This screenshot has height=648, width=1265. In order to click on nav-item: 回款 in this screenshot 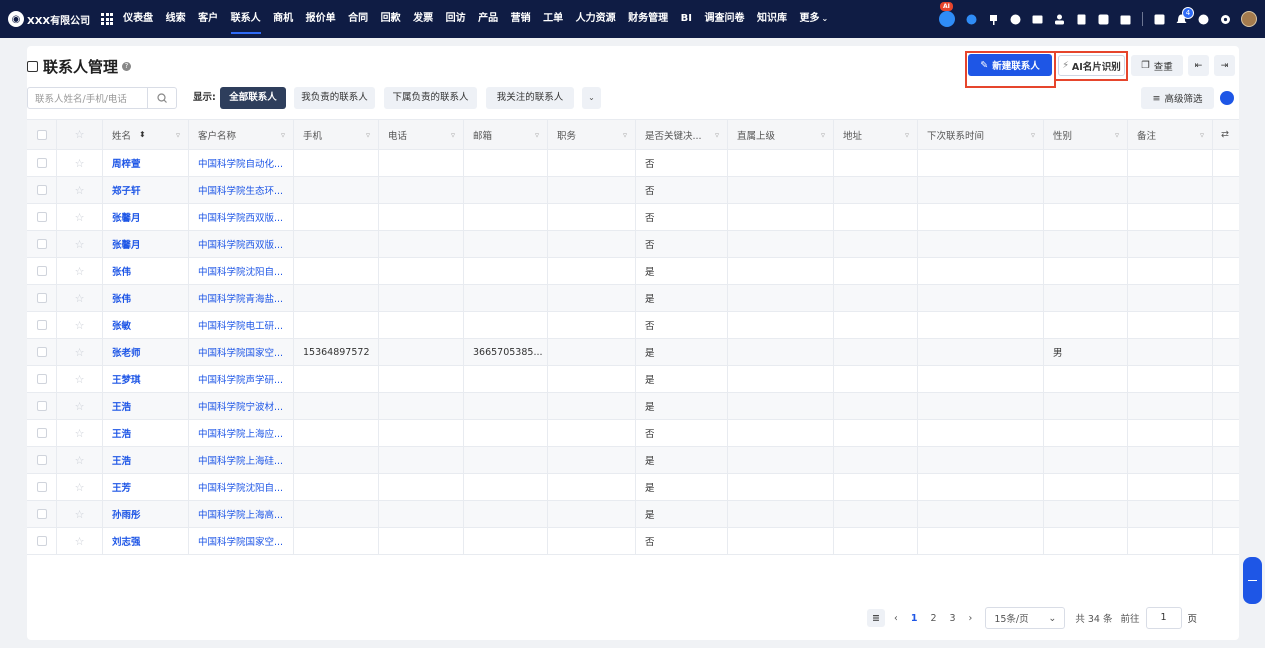, I will do `click(391, 19)`.